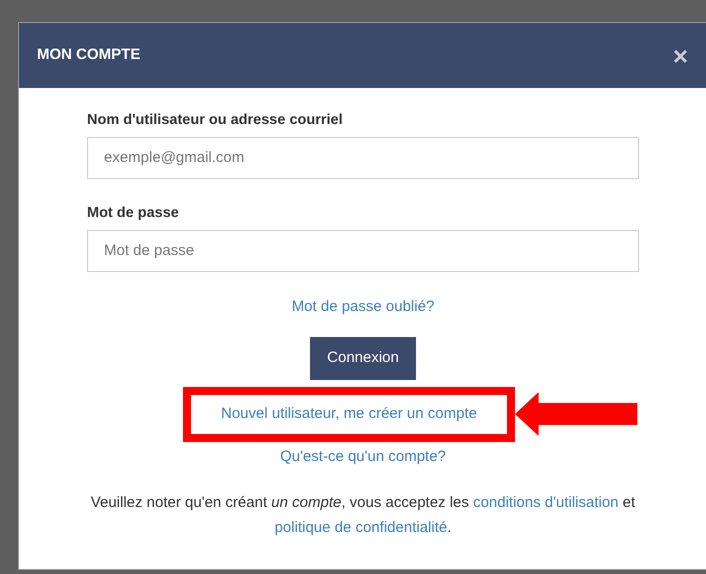 The height and width of the screenshot is (574, 706). Describe the element at coordinates (361, 527) in the screenshot. I see `privacy-policy-link: politique de confidentialité` at that location.